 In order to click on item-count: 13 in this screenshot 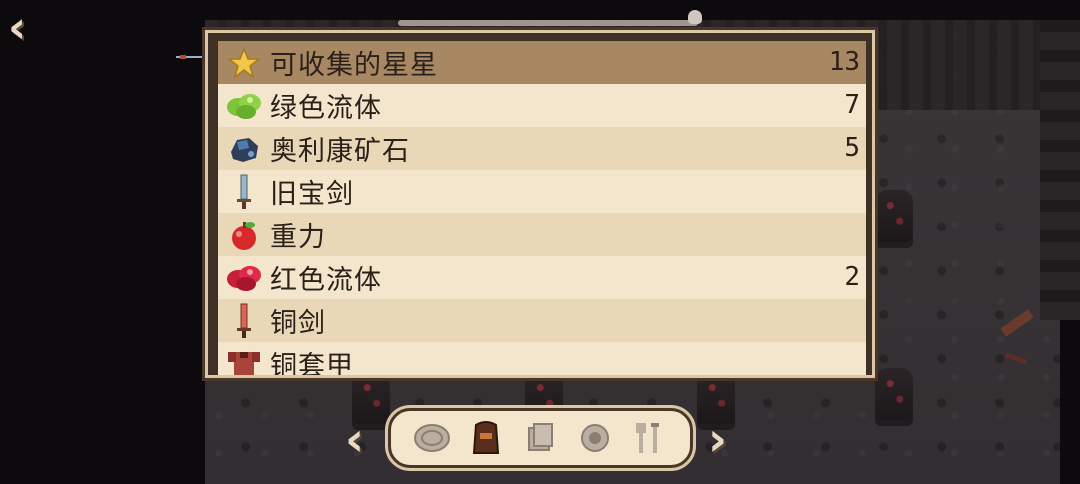, I will do `click(844, 62)`.